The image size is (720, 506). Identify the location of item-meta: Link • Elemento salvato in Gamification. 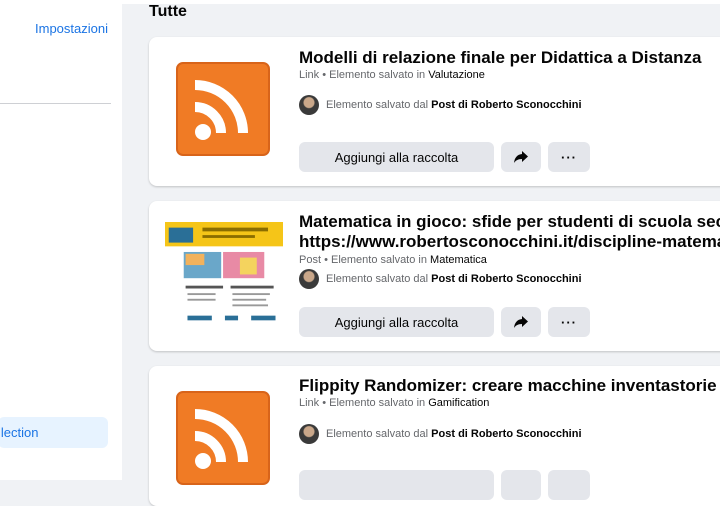
(394, 403).